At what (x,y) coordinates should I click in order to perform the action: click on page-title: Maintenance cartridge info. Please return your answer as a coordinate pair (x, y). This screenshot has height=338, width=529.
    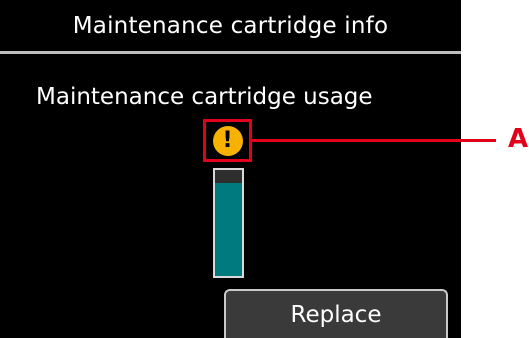
    Looking at the image, I should click on (230, 25).